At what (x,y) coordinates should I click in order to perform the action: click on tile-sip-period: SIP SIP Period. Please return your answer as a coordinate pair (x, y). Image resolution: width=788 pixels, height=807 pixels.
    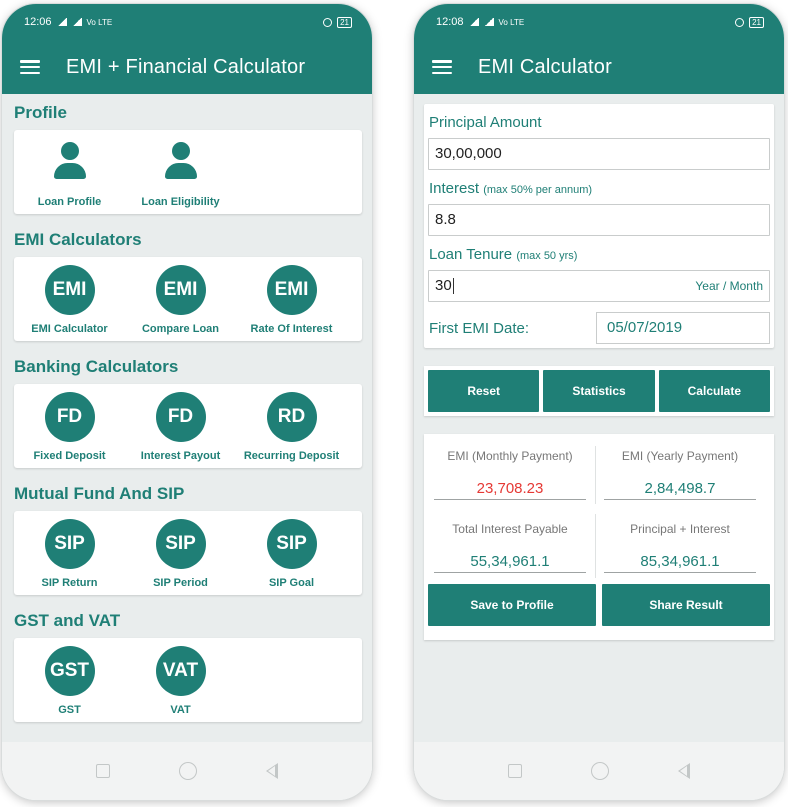
    Looking at the image, I should click on (180, 557).